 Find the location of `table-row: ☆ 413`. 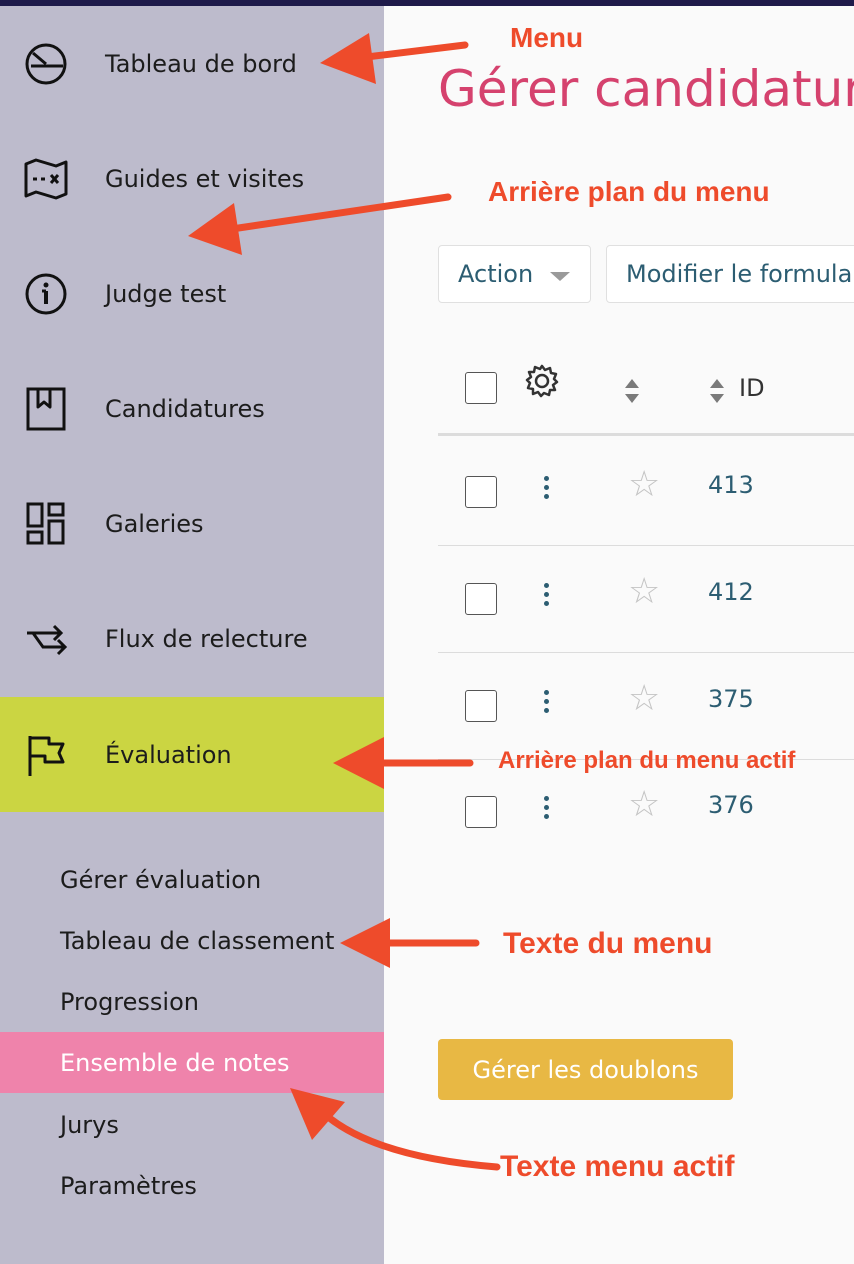

table-row: ☆ 413 is located at coordinates (646, 492).